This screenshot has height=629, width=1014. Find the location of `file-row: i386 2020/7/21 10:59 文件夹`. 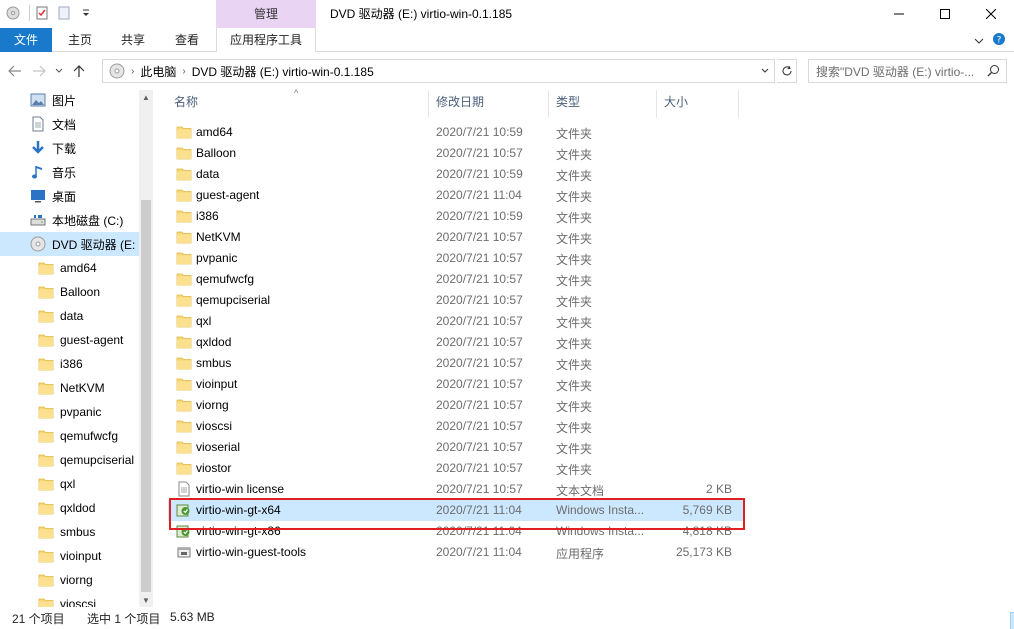

file-row: i386 2020/7/21 10:59 文件夹 is located at coordinates (456, 216).